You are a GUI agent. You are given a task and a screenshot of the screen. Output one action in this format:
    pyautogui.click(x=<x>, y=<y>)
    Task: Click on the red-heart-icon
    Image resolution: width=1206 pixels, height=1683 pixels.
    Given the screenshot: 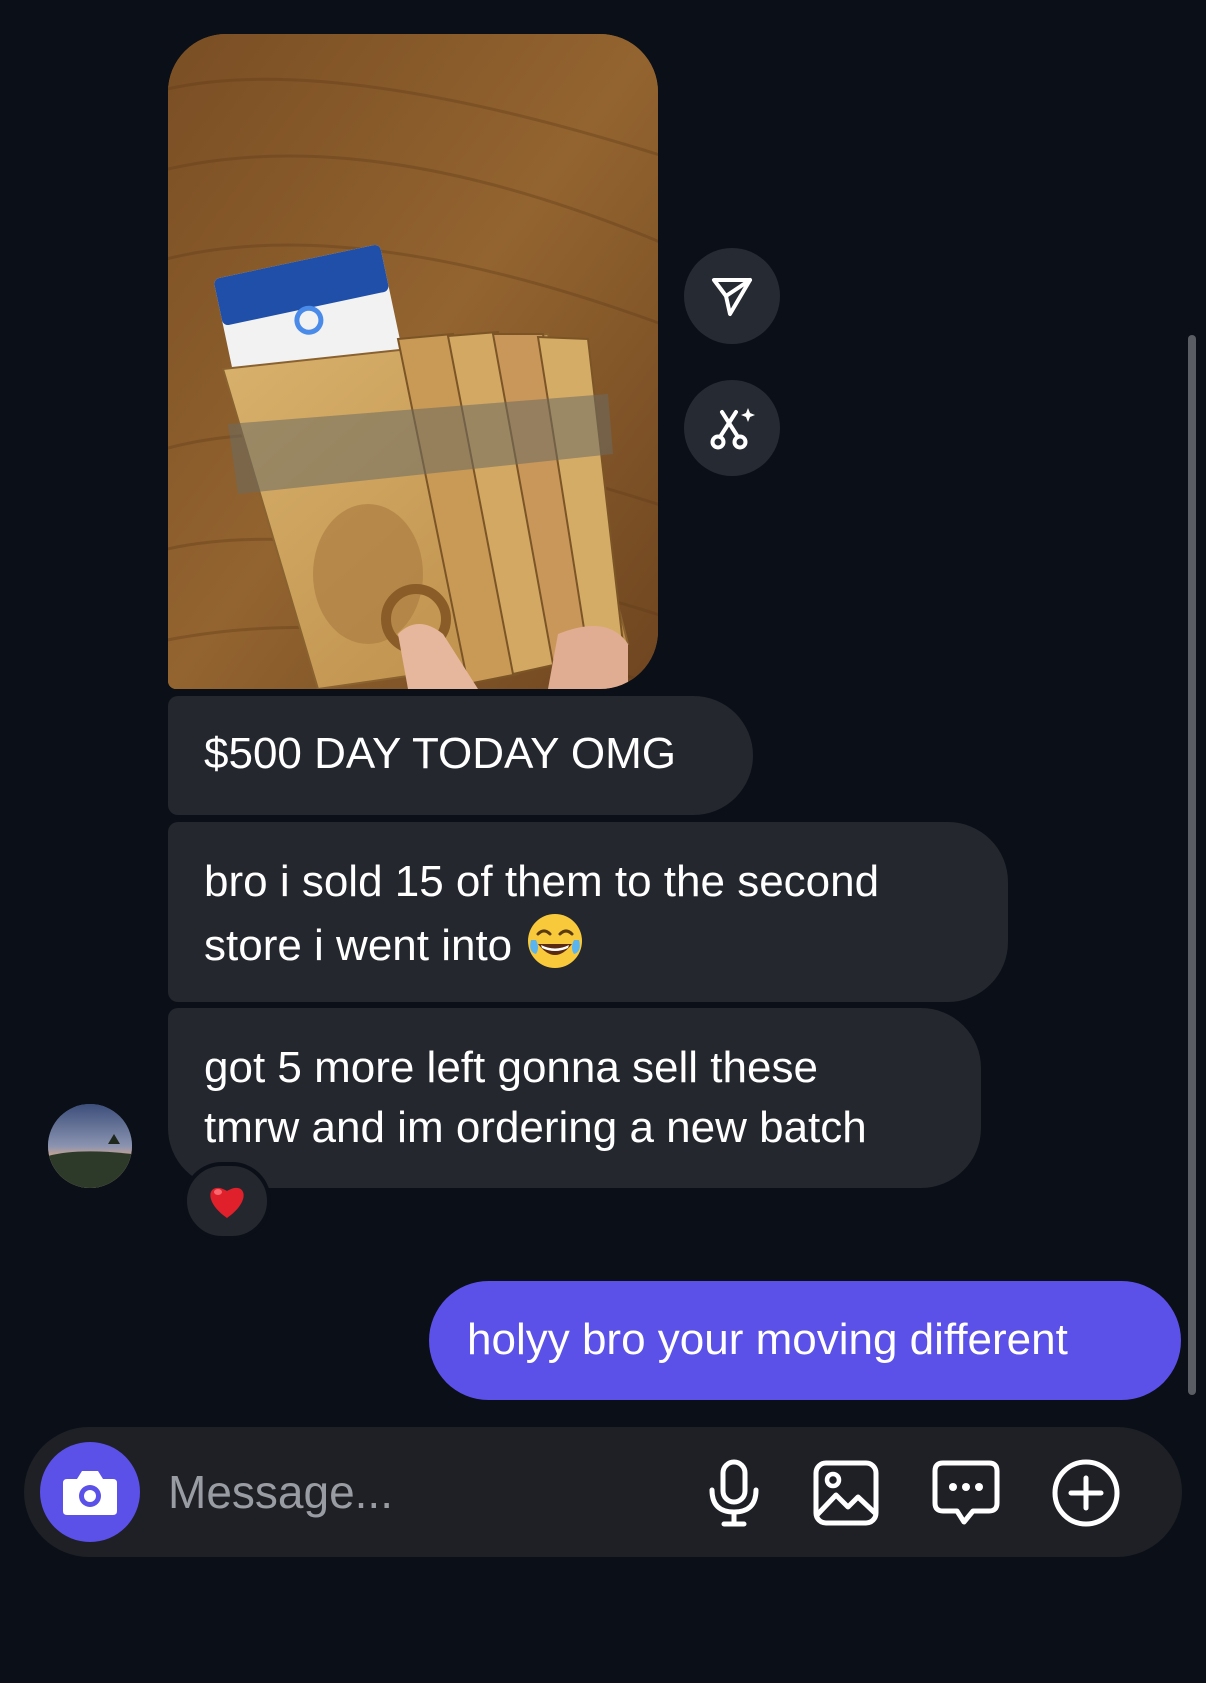 What is the action you would take?
    pyautogui.click(x=227, y=1202)
    